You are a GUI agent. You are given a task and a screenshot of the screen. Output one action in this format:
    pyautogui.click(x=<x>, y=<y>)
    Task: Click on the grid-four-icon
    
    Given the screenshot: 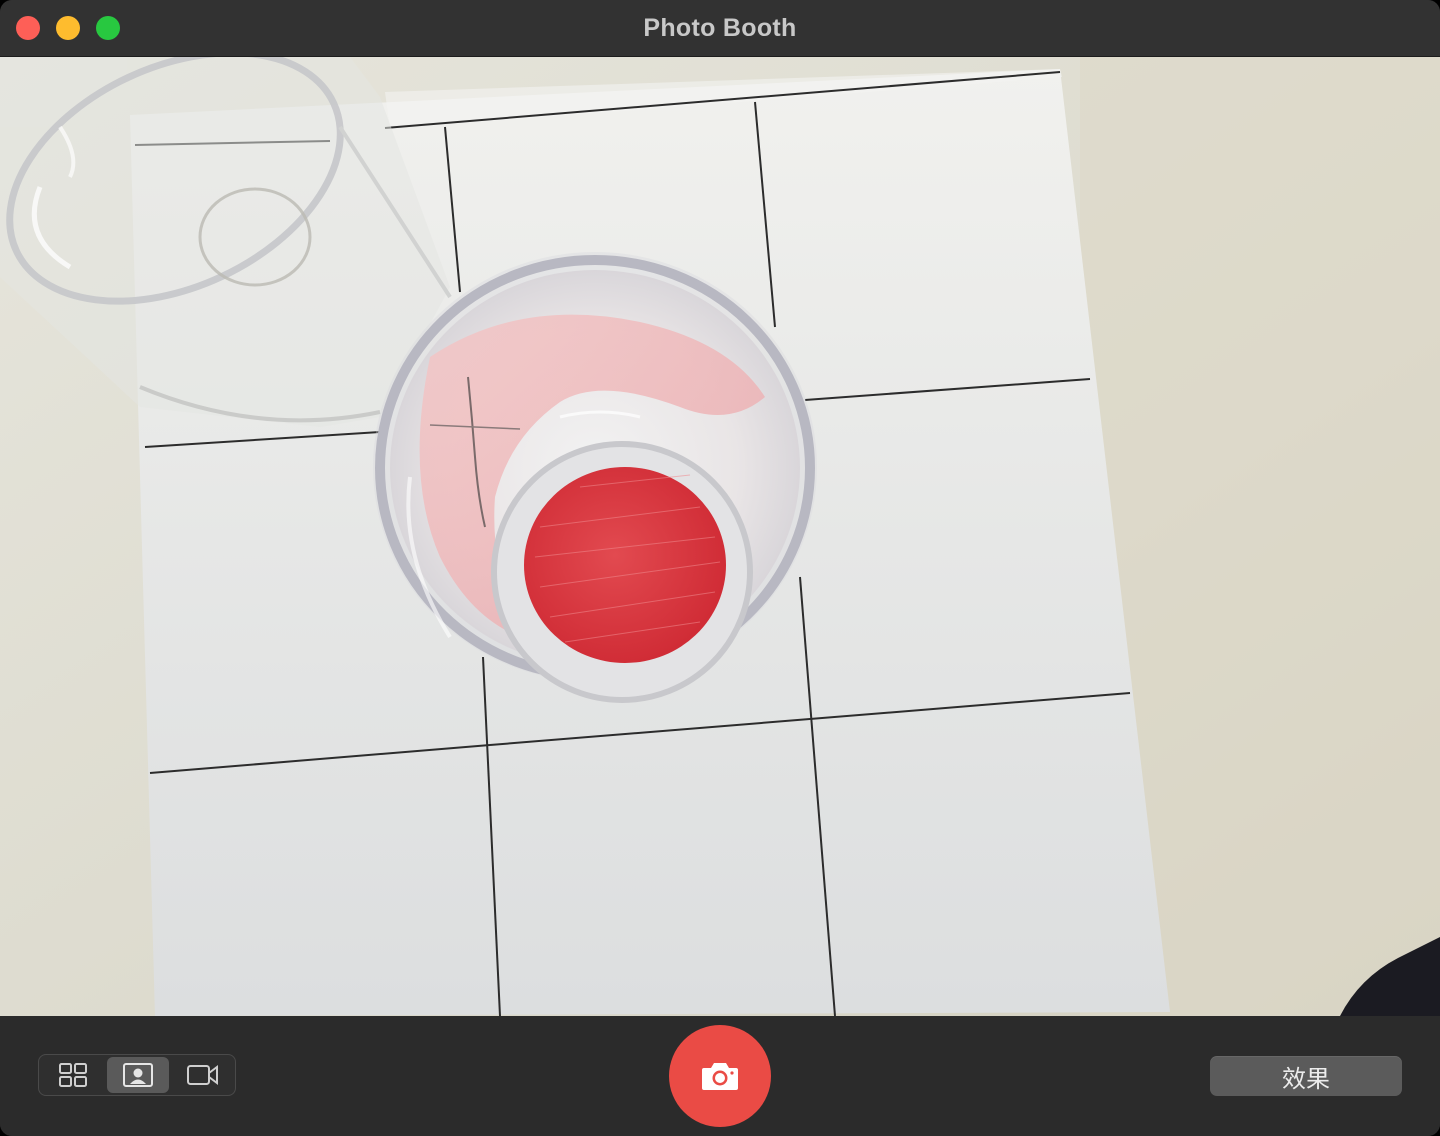 What is the action you would take?
    pyautogui.click(x=73, y=1075)
    